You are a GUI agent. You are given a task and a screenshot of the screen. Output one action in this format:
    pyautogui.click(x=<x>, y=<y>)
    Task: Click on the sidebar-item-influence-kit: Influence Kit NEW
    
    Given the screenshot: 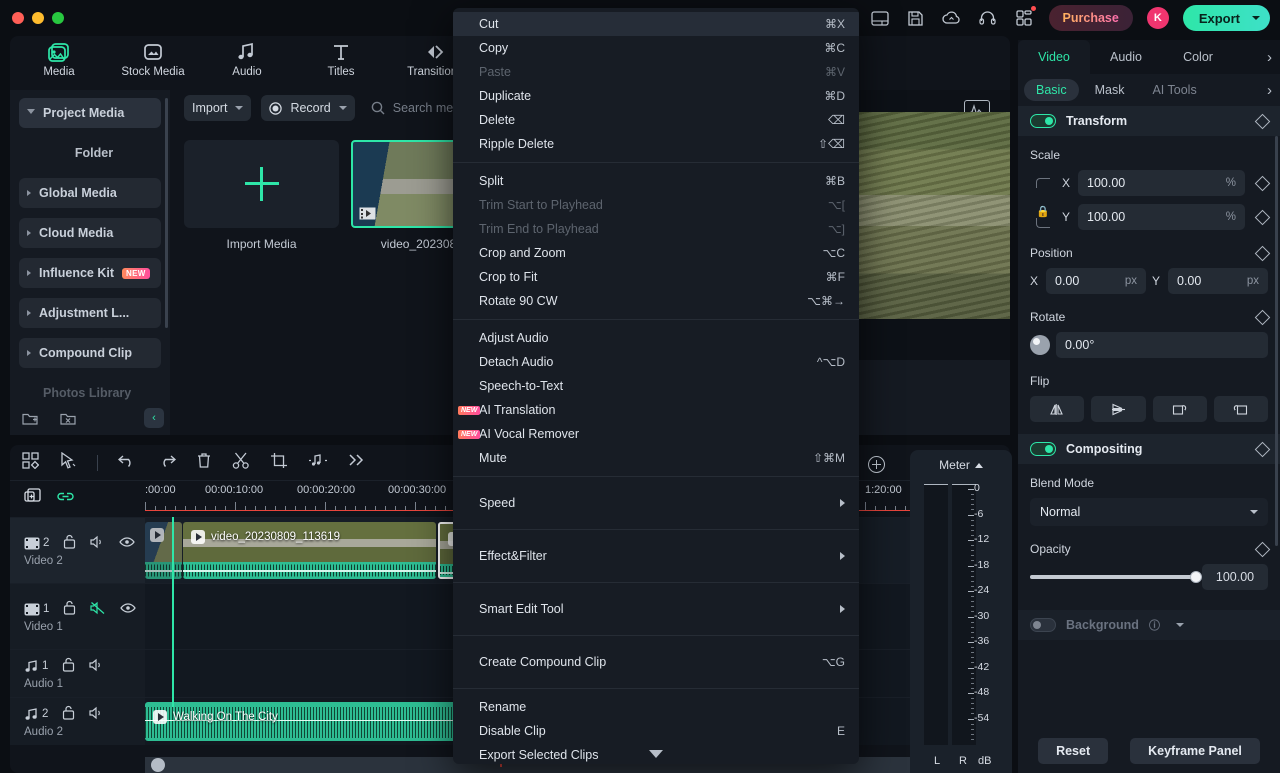 What is the action you would take?
    pyautogui.click(x=90, y=273)
    